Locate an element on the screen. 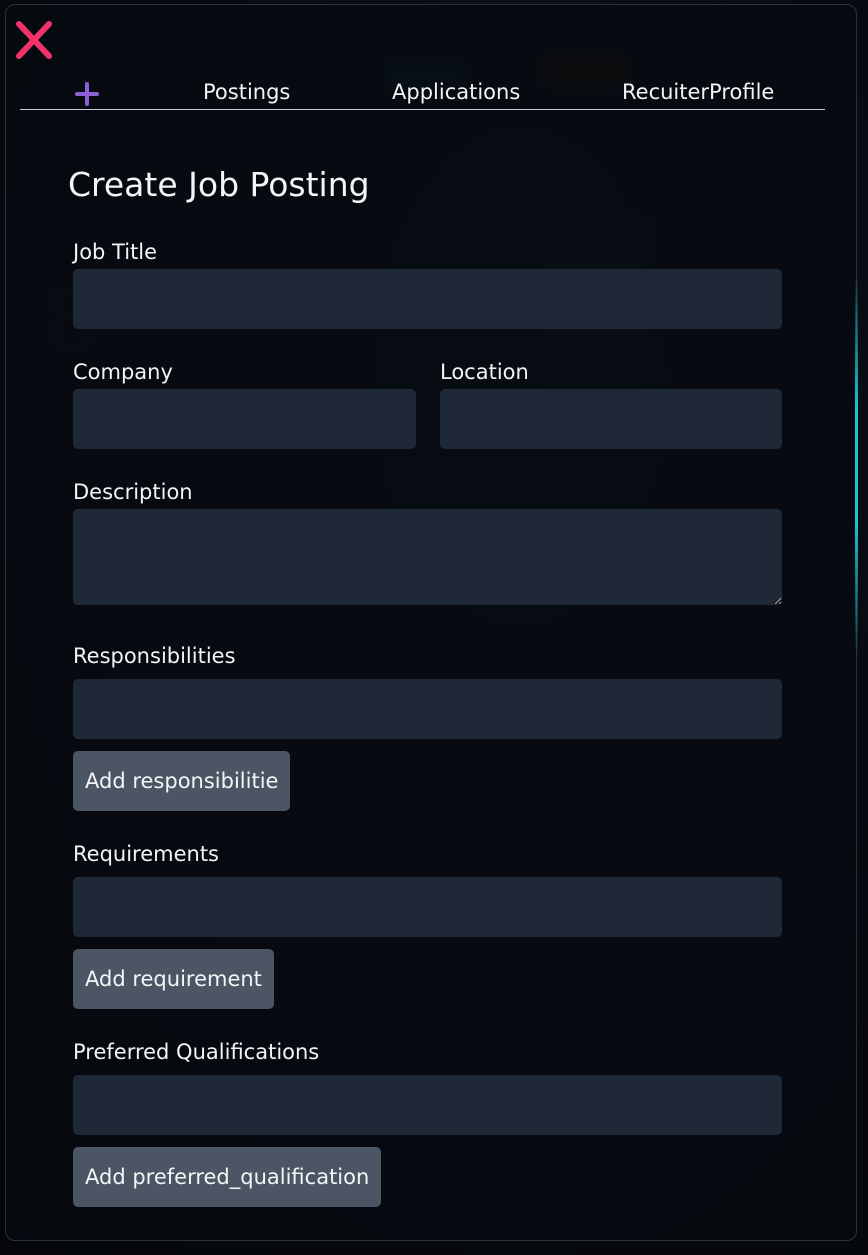 The height and width of the screenshot is (1255, 868). tab-applications: Applications is located at coordinates (456, 92).